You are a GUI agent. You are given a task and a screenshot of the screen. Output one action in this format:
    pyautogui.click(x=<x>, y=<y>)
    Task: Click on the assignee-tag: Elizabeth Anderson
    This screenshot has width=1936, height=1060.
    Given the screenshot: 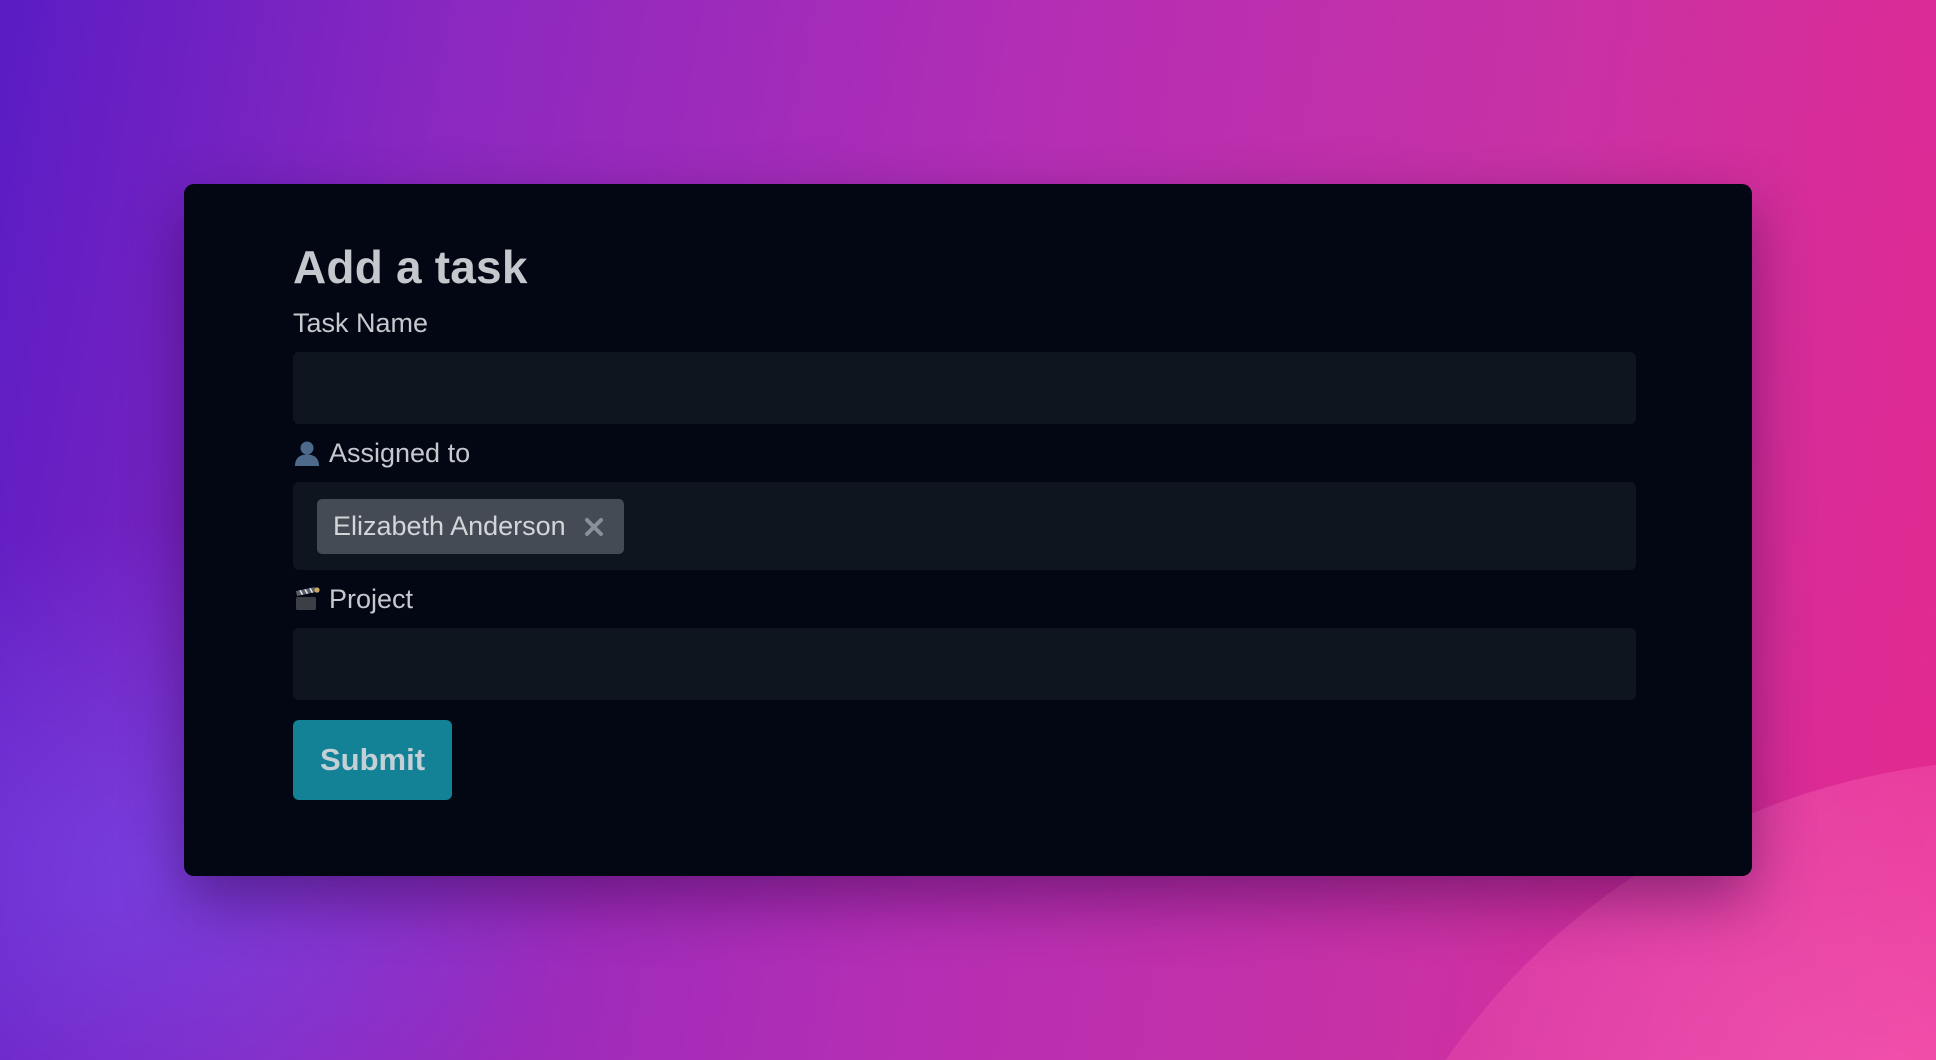 What is the action you would take?
    pyautogui.click(x=470, y=526)
    